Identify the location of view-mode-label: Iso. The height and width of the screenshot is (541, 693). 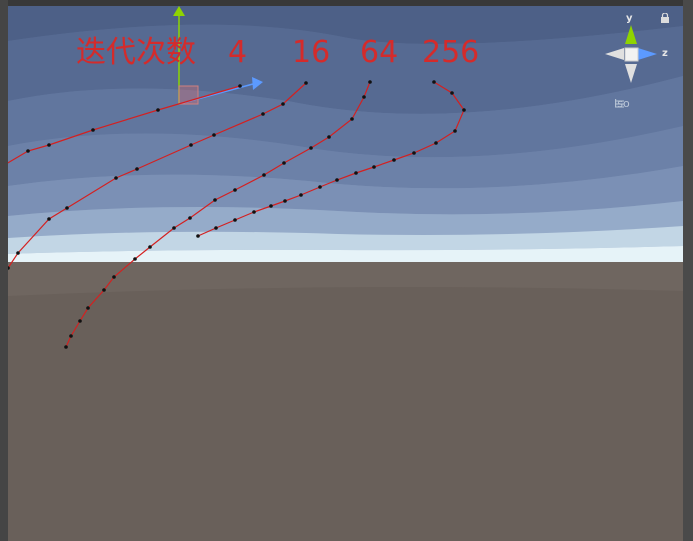
(622, 103).